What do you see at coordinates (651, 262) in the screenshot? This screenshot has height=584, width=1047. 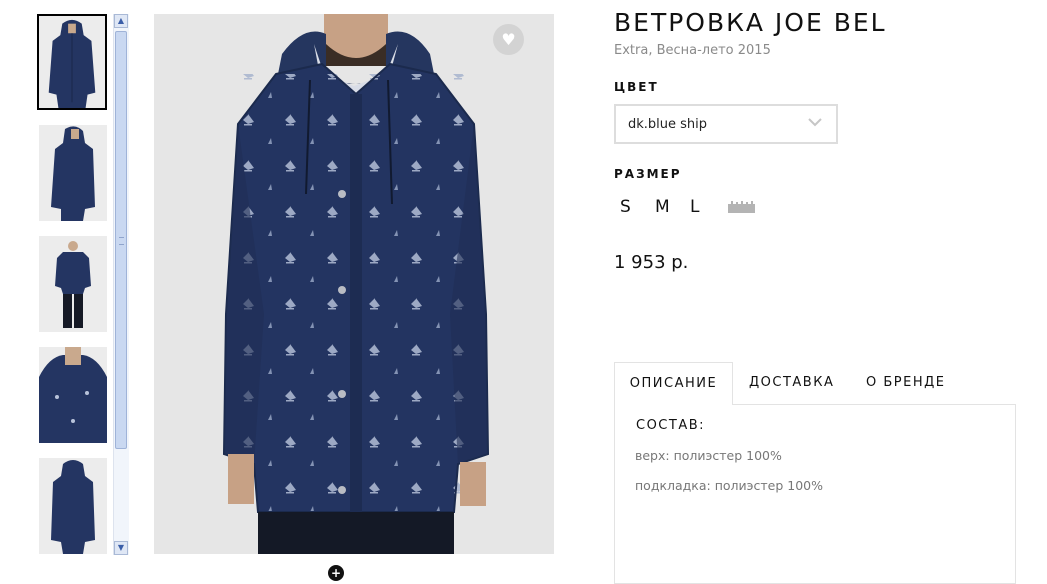 I see `product-price: 1 953 р.` at bounding box center [651, 262].